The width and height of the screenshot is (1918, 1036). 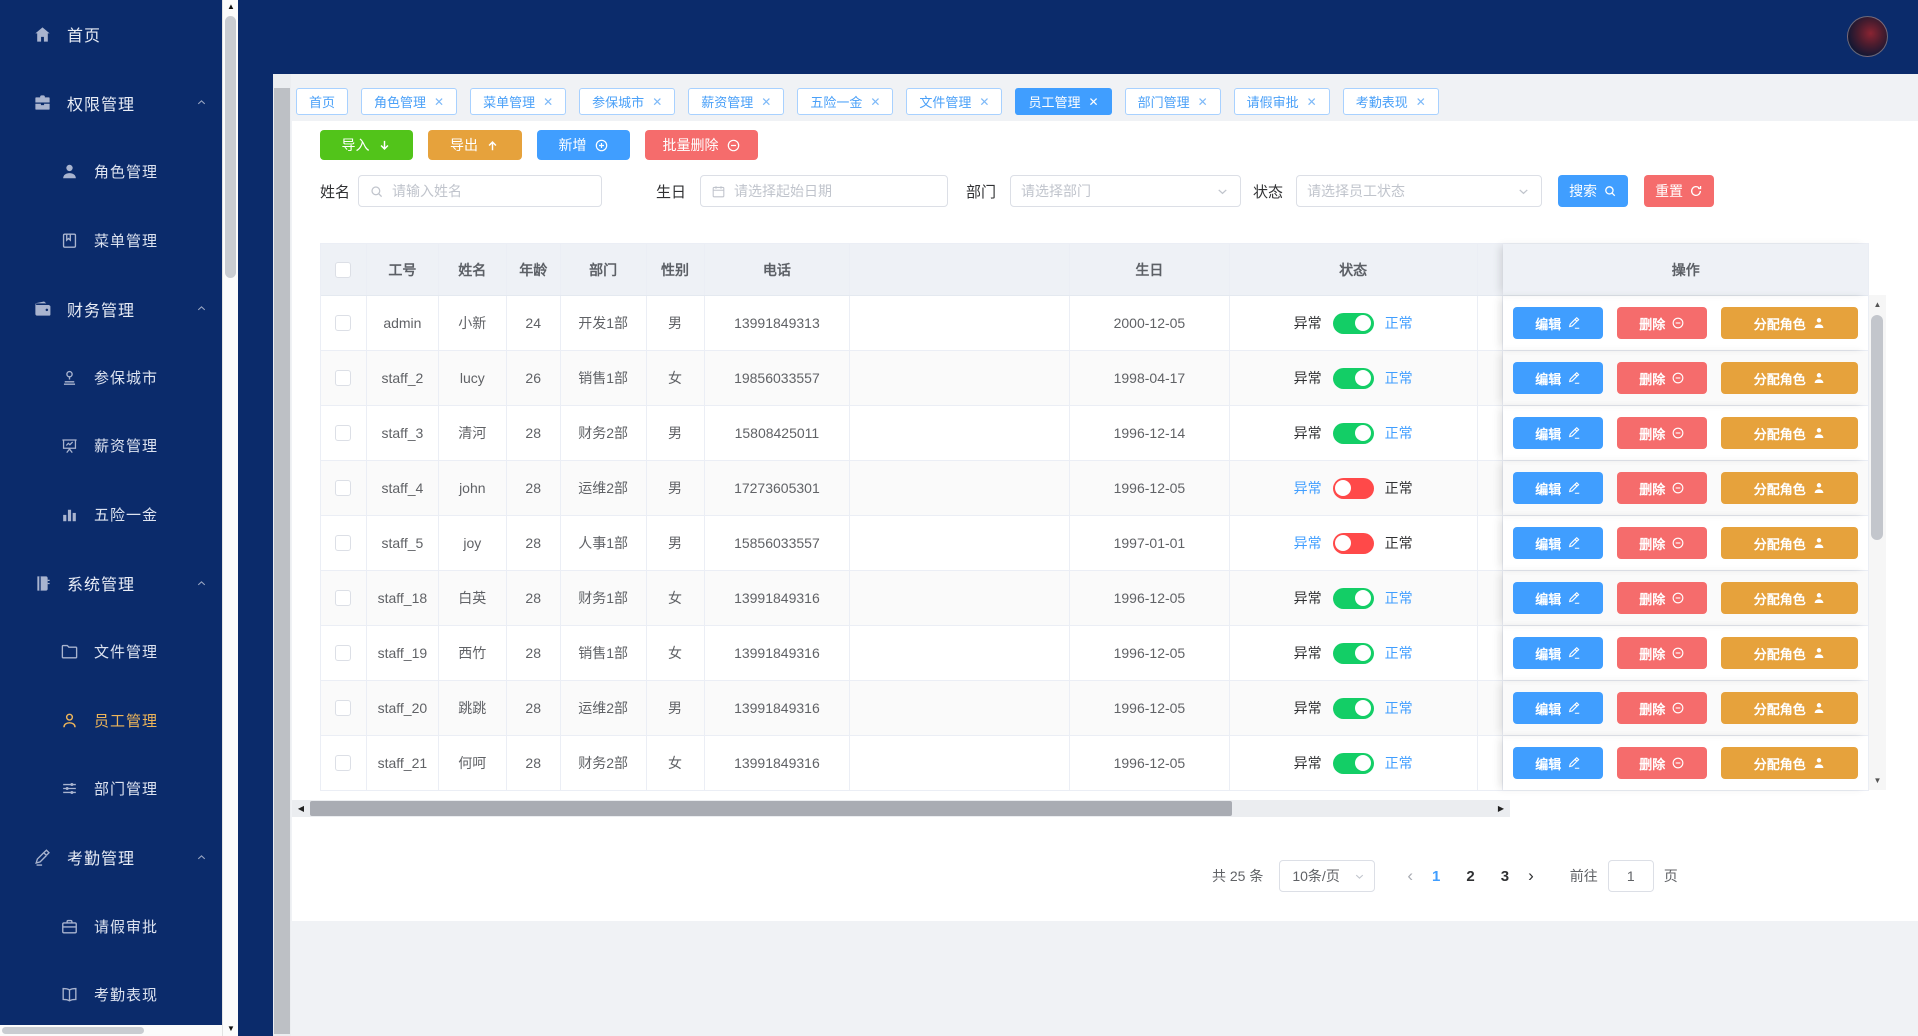 What do you see at coordinates (111, 583) in the screenshot?
I see `sidebar-item-system: 系统管理` at bounding box center [111, 583].